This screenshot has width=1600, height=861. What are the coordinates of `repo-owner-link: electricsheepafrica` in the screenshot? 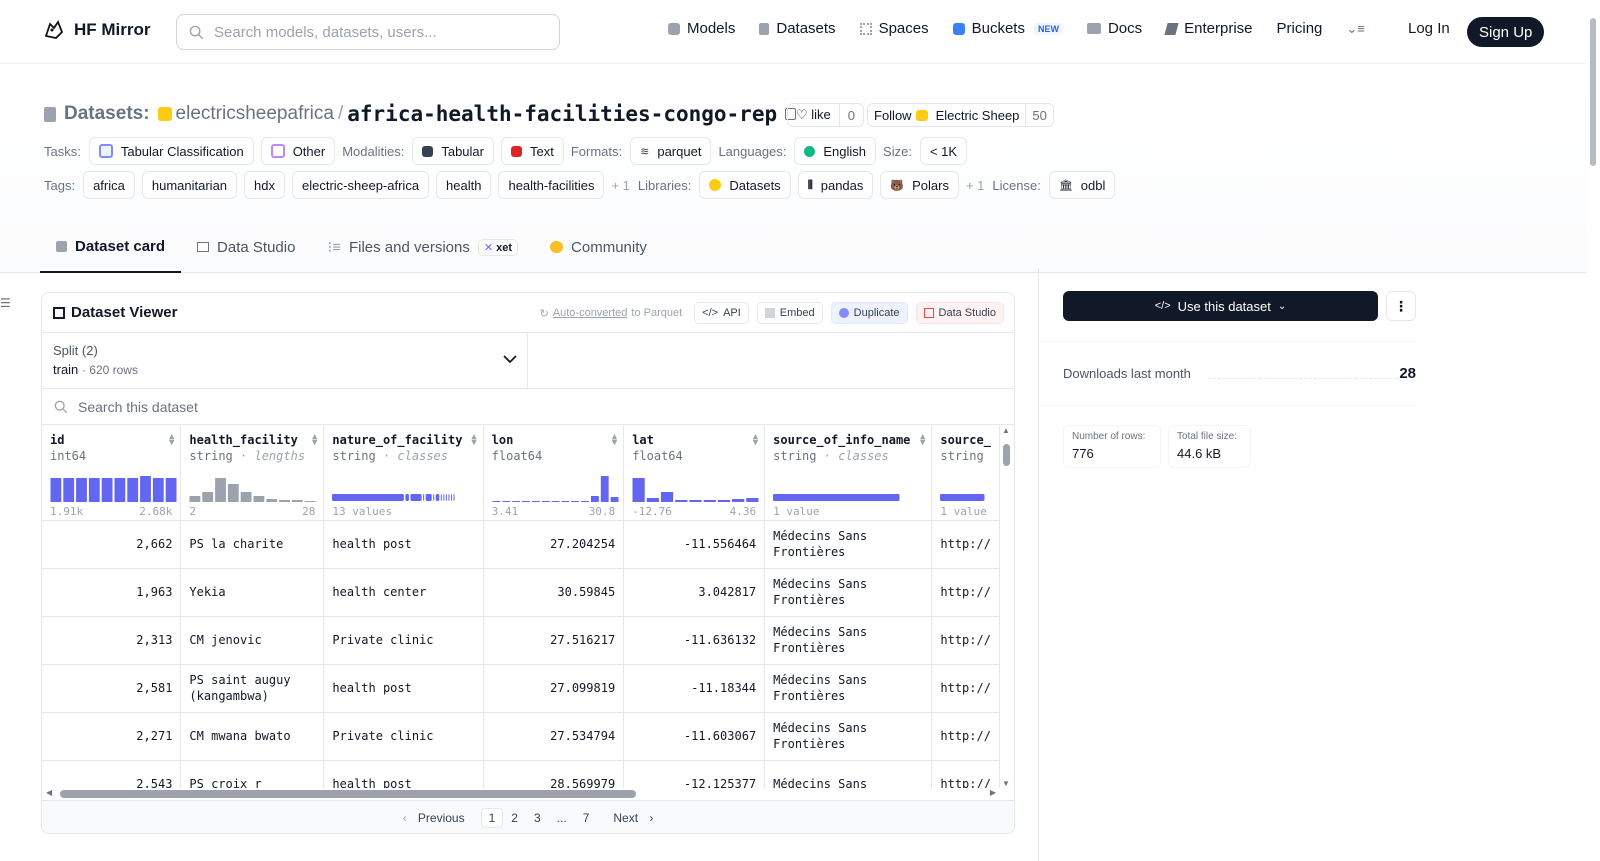 It's located at (255, 114).